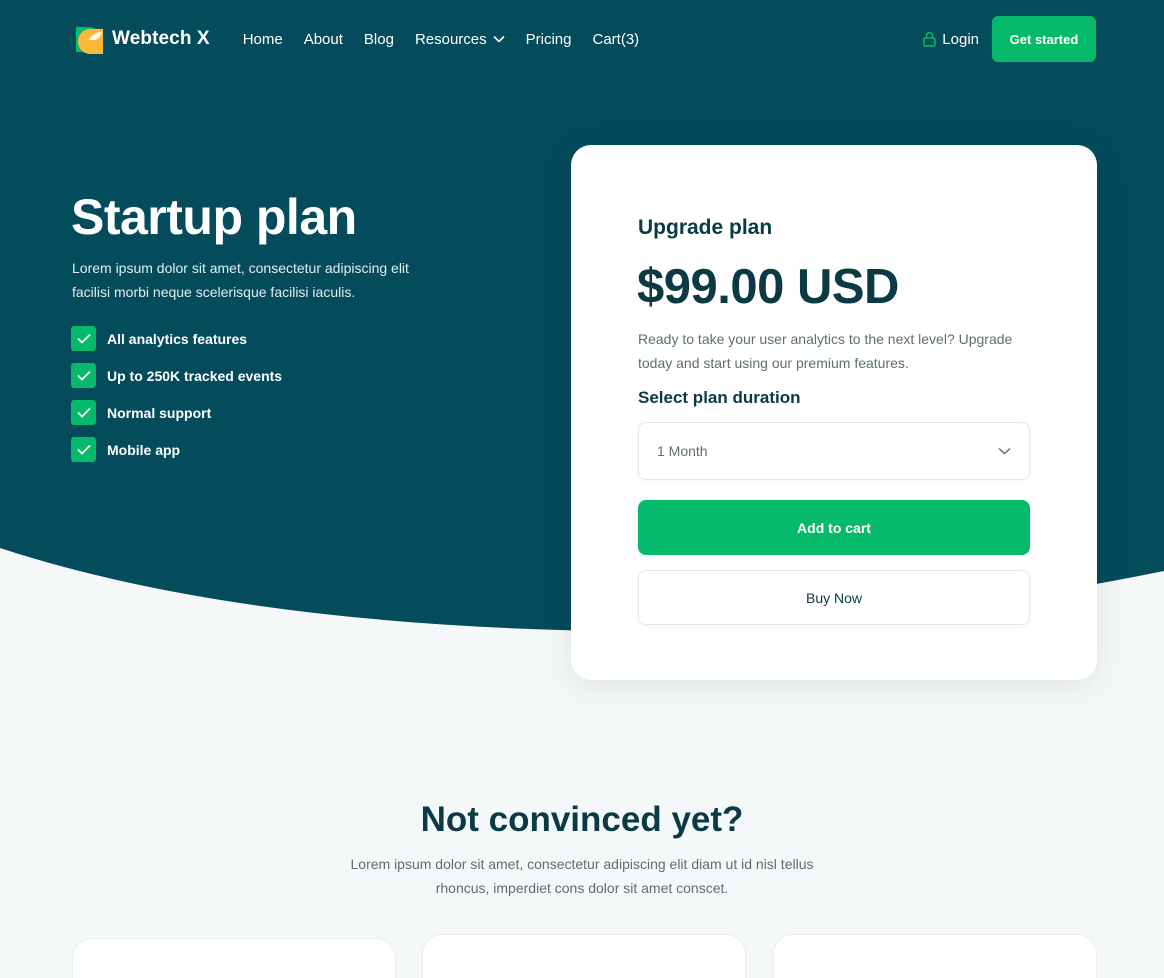 The height and width of the screenshot is (978, 1164). I want to click on card-title: Upgrade plan, so click(705, 227).